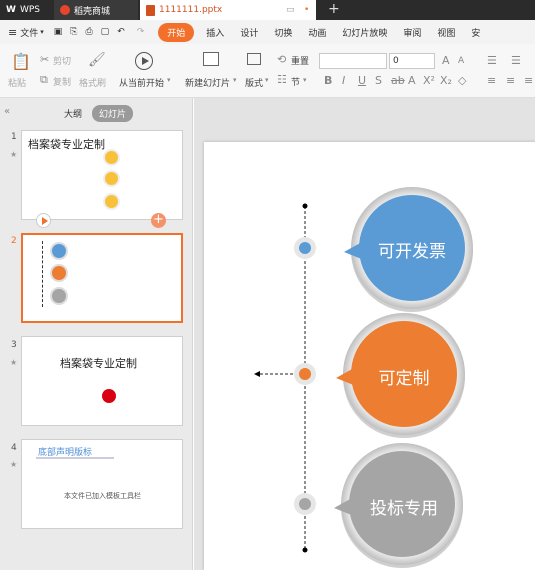 The width and height of the screenshot is (535, 570). Describe the element at coordinates (73, 32) in the screenshot. I see `export-icon: ⎘` at that location.